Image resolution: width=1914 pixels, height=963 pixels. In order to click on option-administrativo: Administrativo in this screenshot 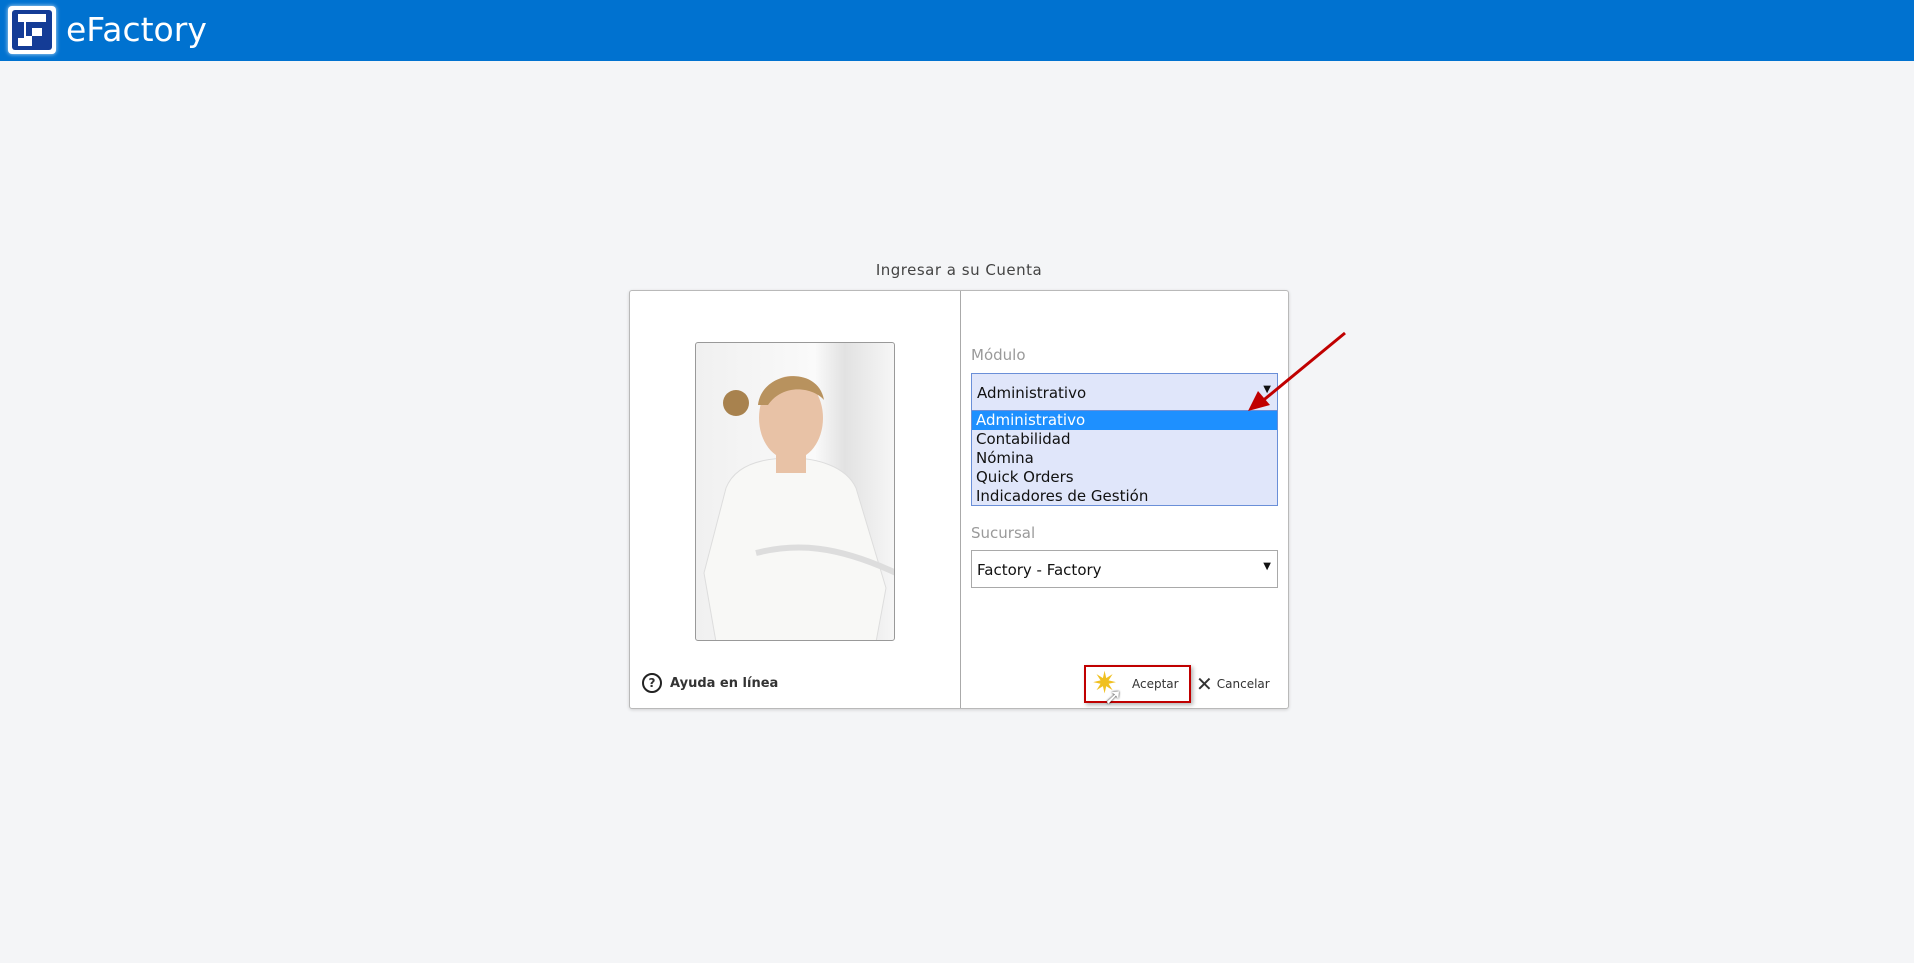, I will do `click(1124, 420)`.